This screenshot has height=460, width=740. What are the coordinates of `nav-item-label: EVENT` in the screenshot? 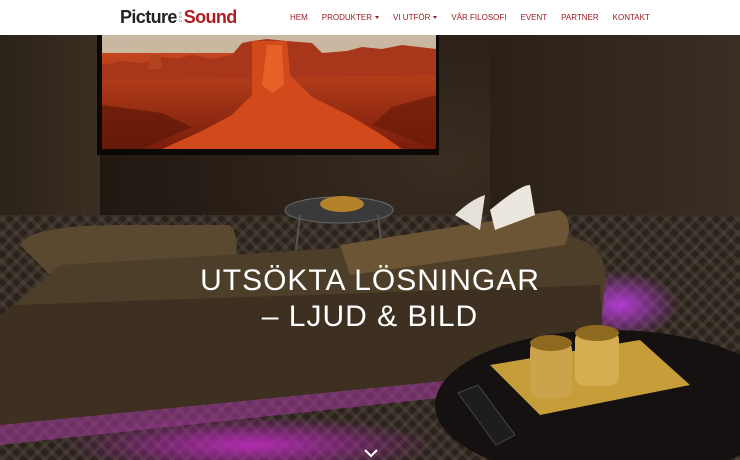 It's located at (534, 17).